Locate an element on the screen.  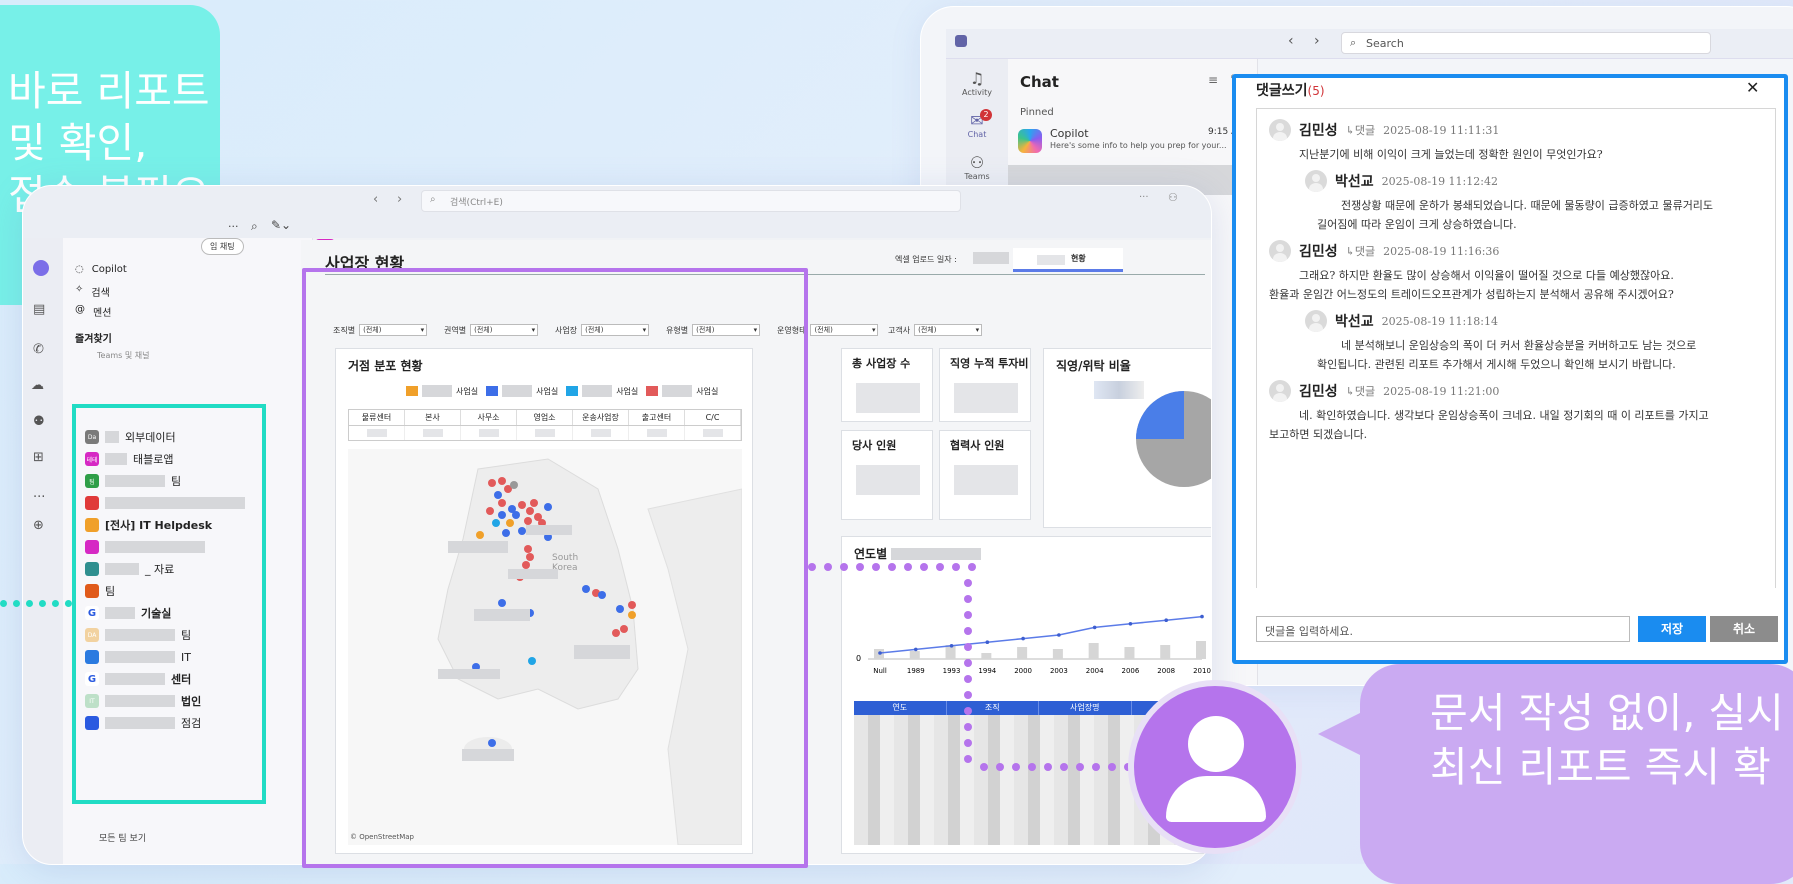
nav-item-copilot: ◌ Copilot is located at coordinates (101, 269).